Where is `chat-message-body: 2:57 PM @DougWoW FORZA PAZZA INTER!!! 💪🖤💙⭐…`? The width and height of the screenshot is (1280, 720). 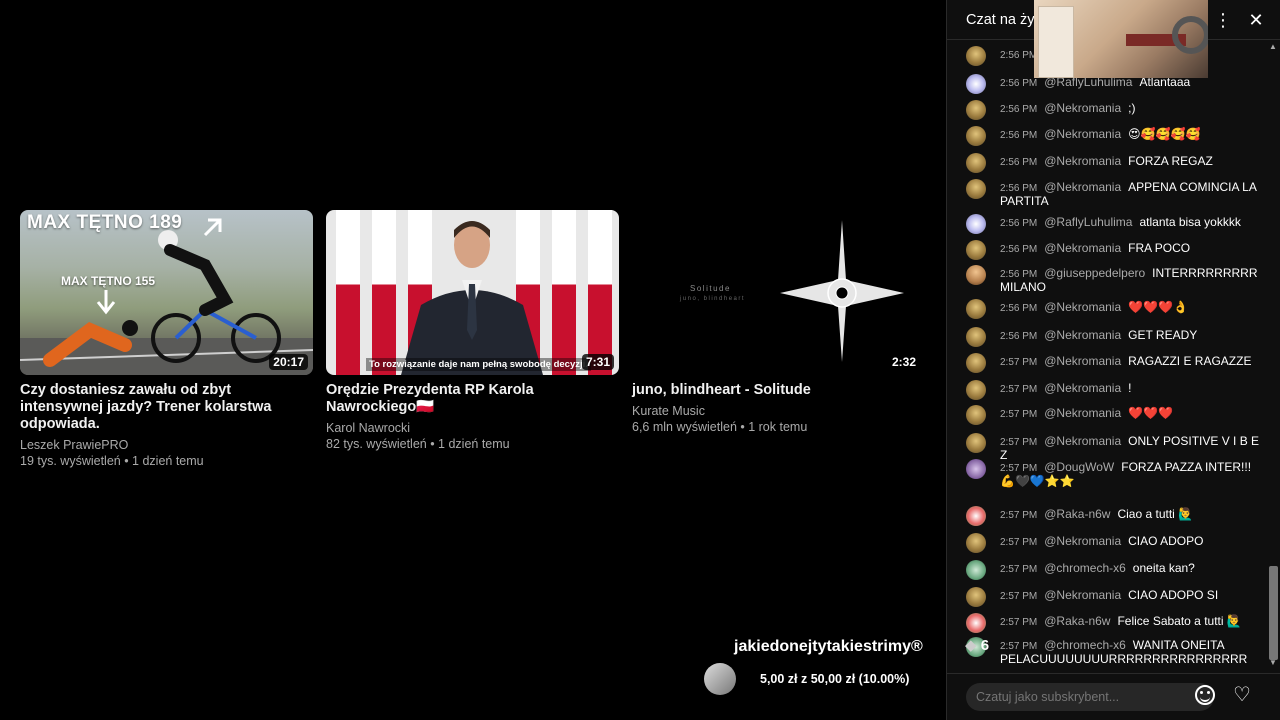 chat-message-body: 2:57 PM @DougWoW FORZA PAZZA INTER!!! 💪🖤💙⭐… is located at coordinates (1116, 474).